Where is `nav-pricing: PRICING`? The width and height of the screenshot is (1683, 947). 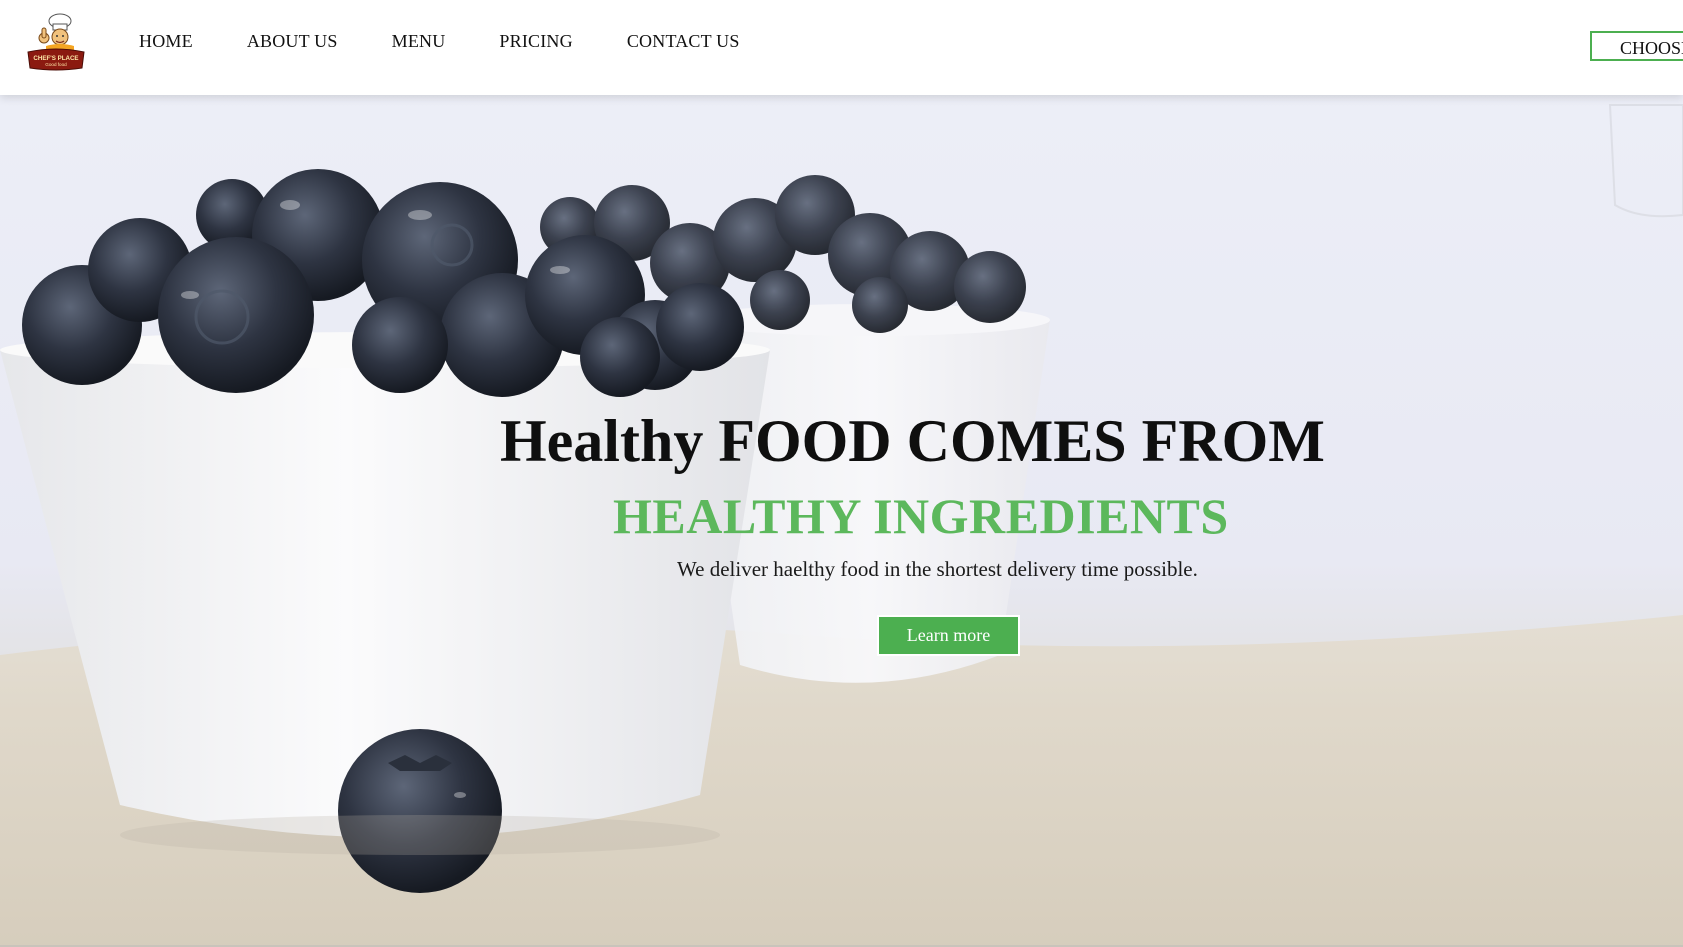 nav-pricing: PRICING is located at coordinates (535, 41).